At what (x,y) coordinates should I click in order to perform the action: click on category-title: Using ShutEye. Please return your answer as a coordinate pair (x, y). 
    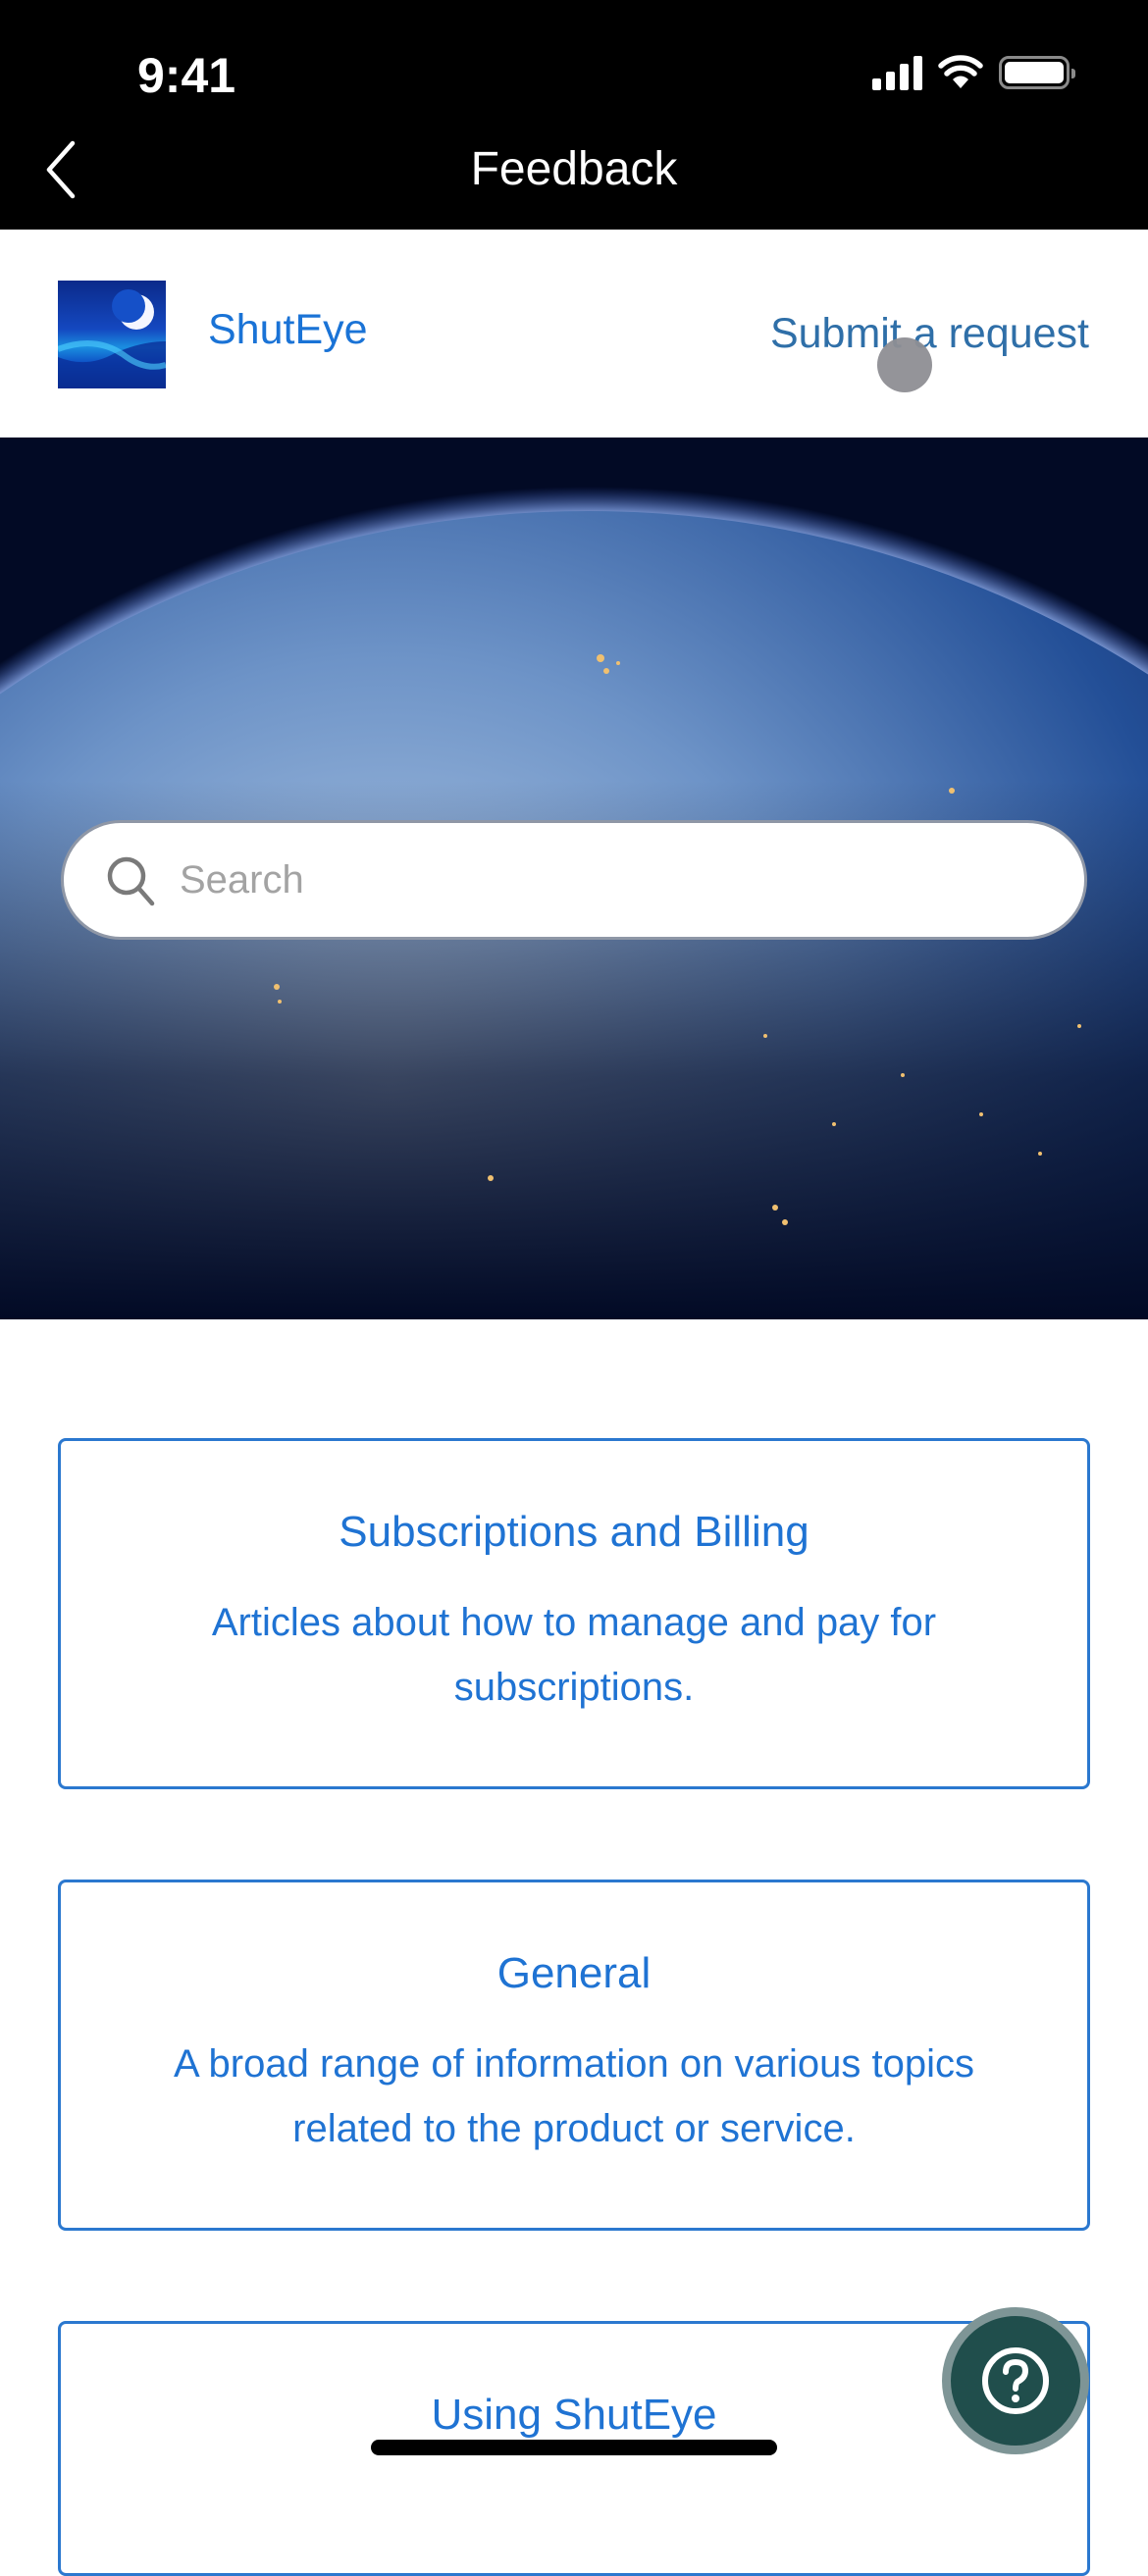
    Looking at the image, I should click on (574, 2415).